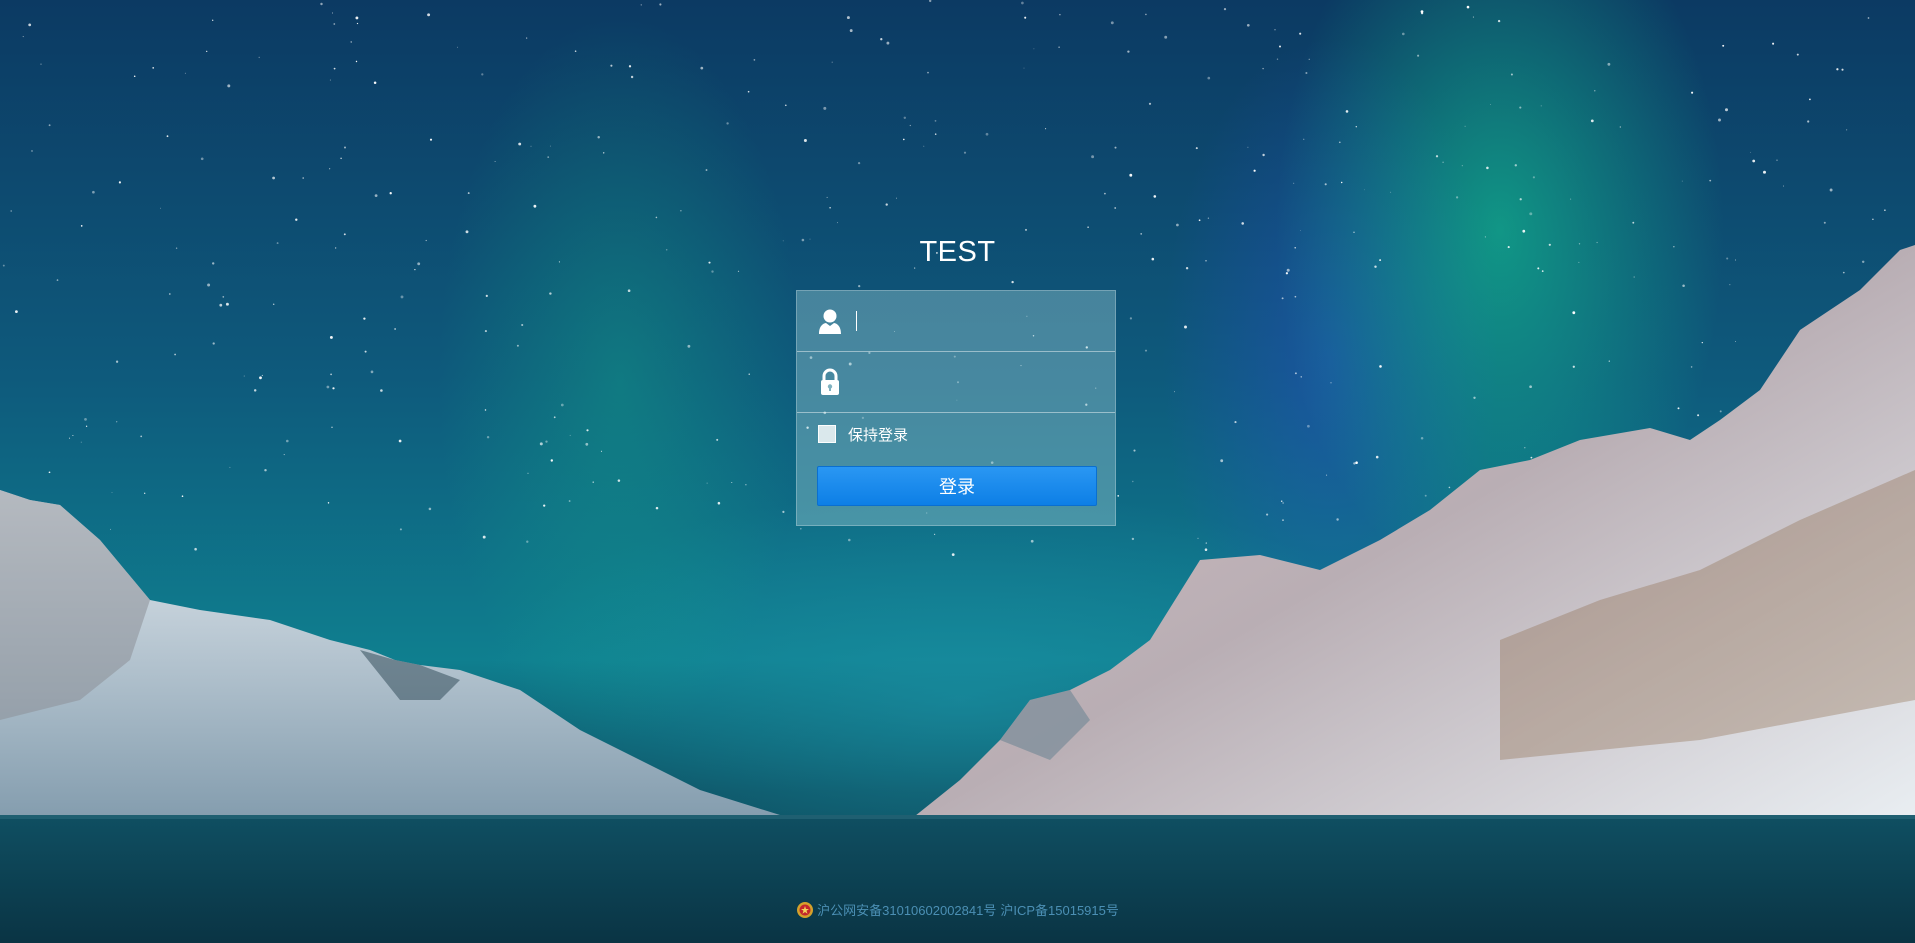 The image size is (1915, 943). Describe the element at coordinates (827, 434) in the screenshot. I see `remember-checkbox` at that location.